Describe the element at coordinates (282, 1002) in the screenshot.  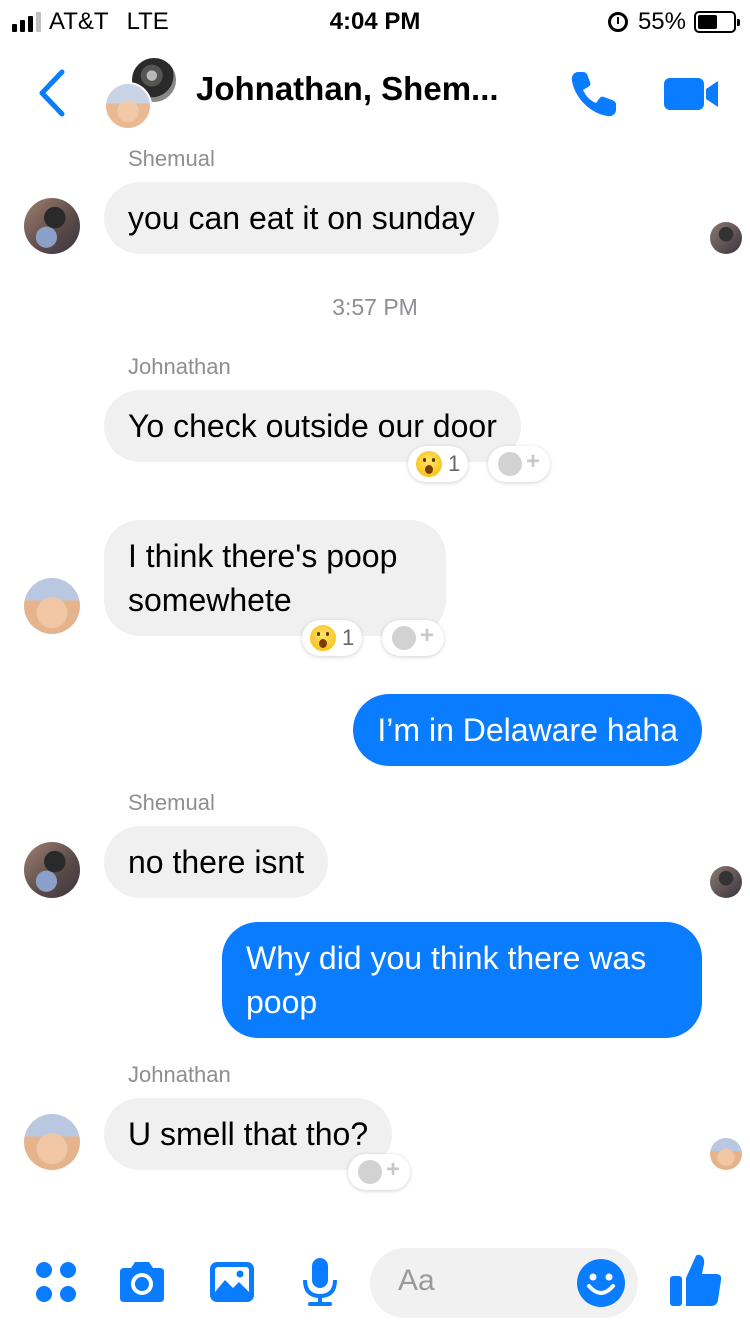
I see `message-line: poop` at that location.